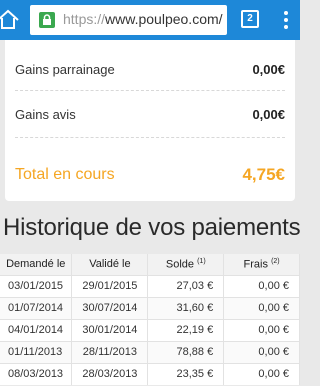 Image resolution: width=320 pixels, height=386 pixels. Describe the element at coordinates (47, 20) in the screenshot. I see `lock-icon` at that location.